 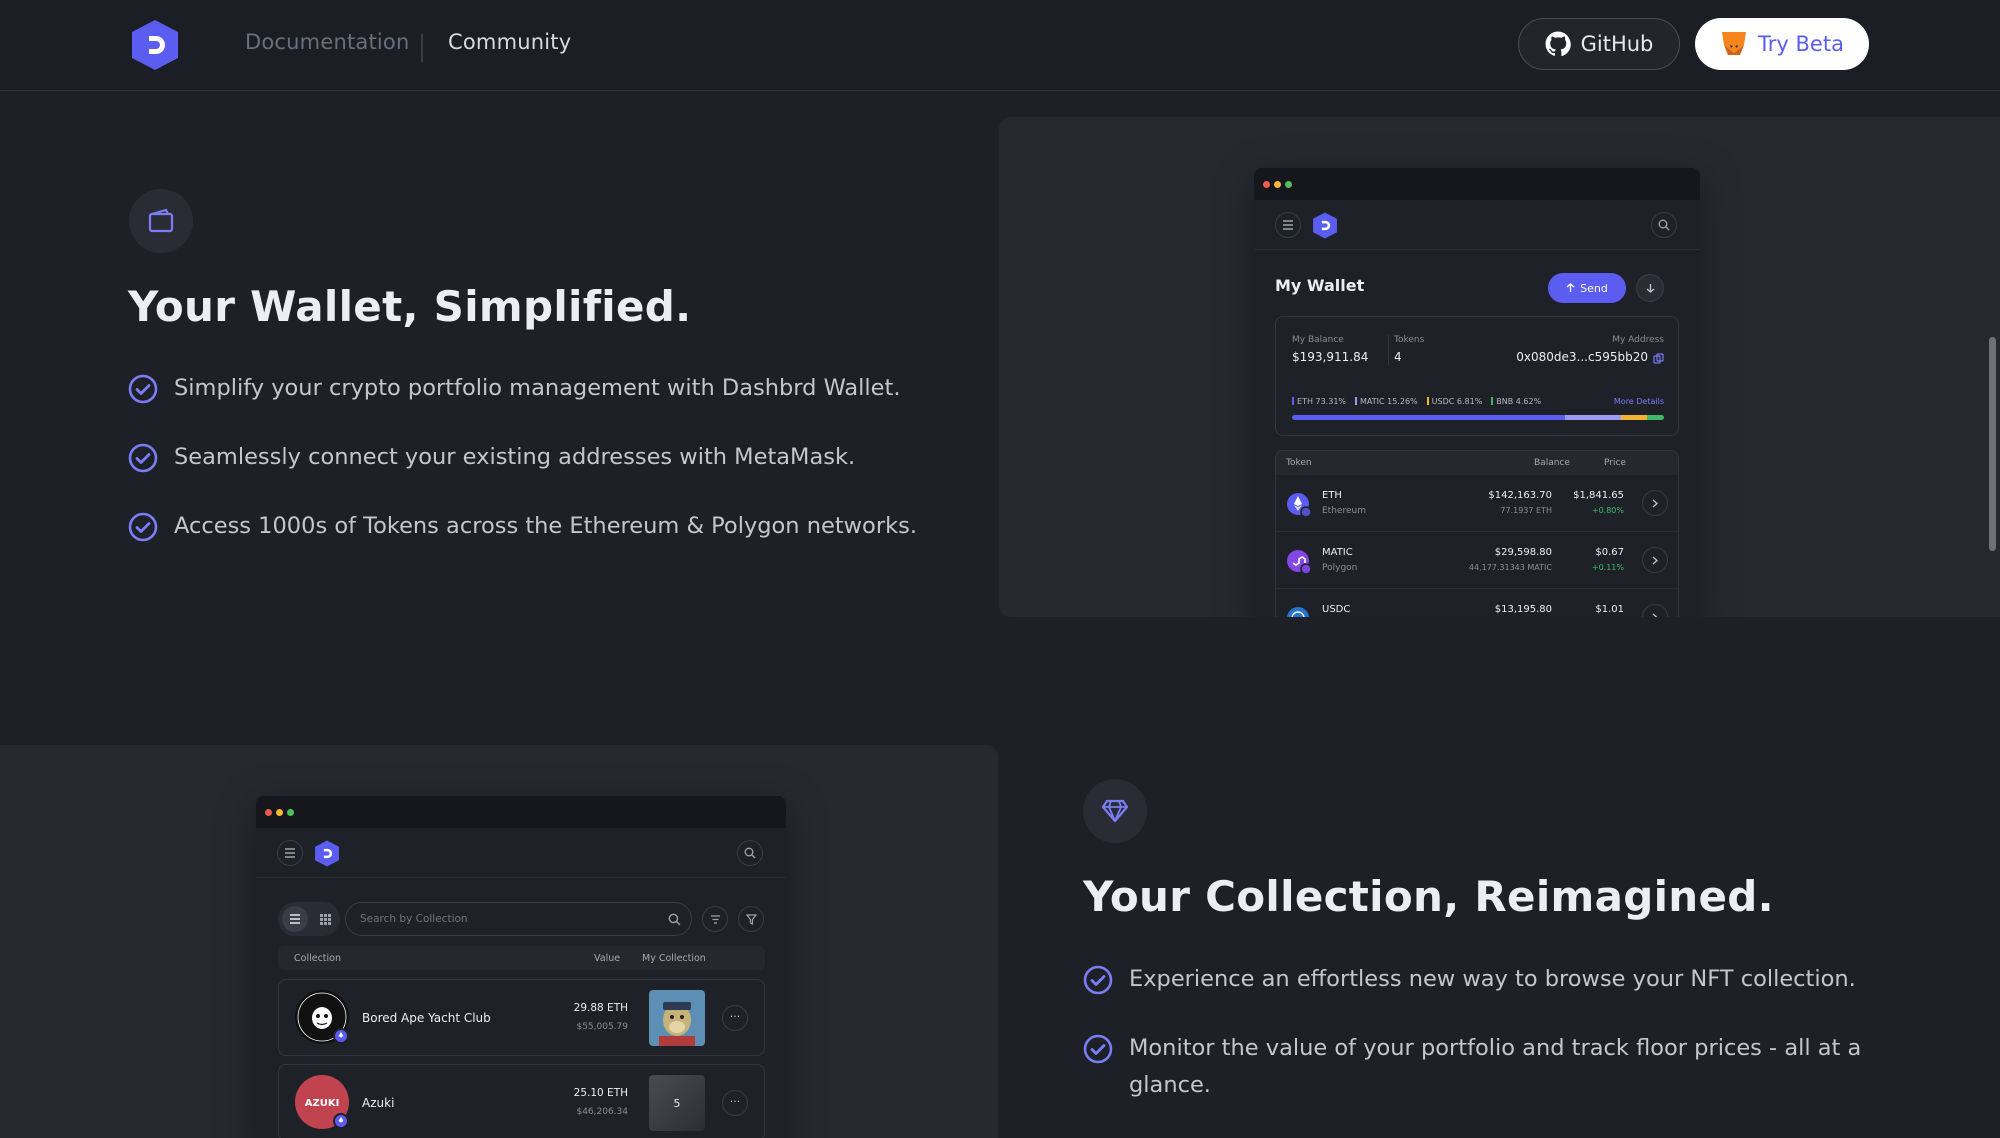 What do you see at coordinates (1115, 811) in the screenshot?
I see `diamond-icon` at bounding box center [1115, 811].